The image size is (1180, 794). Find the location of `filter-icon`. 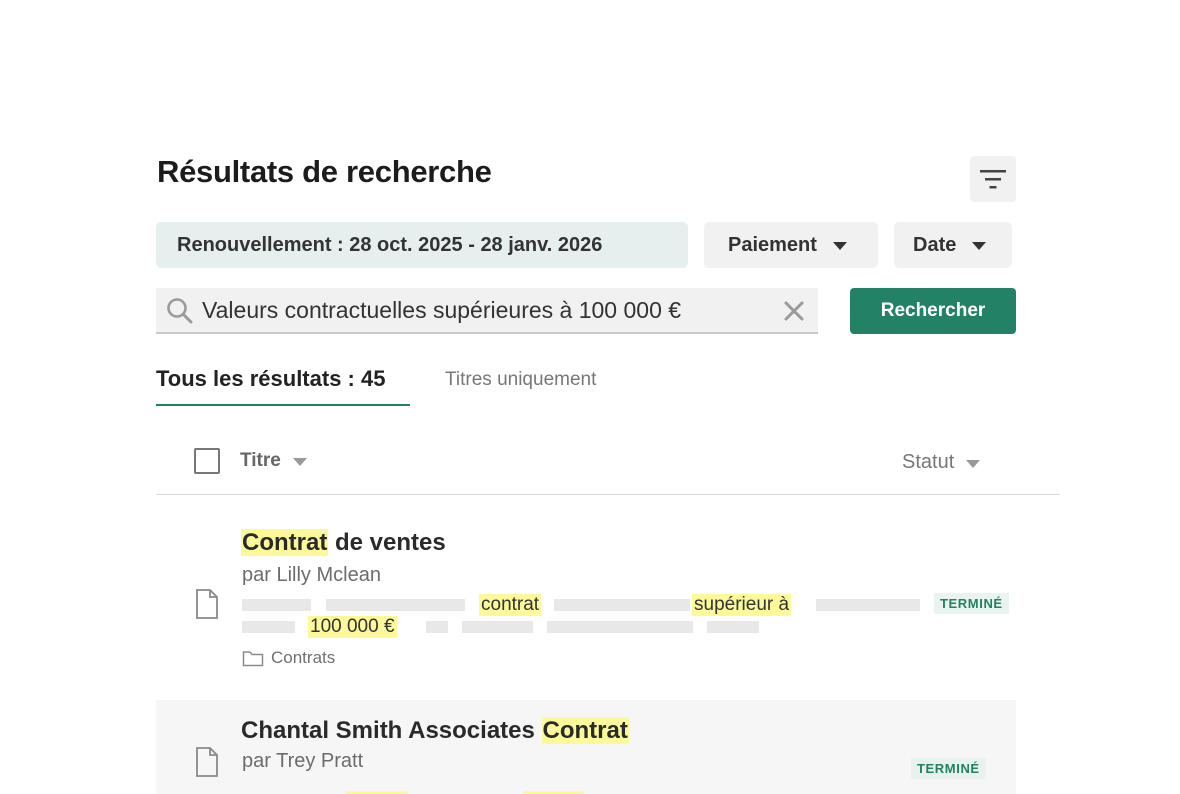

filter-icon is located at coordinates (993, 179).